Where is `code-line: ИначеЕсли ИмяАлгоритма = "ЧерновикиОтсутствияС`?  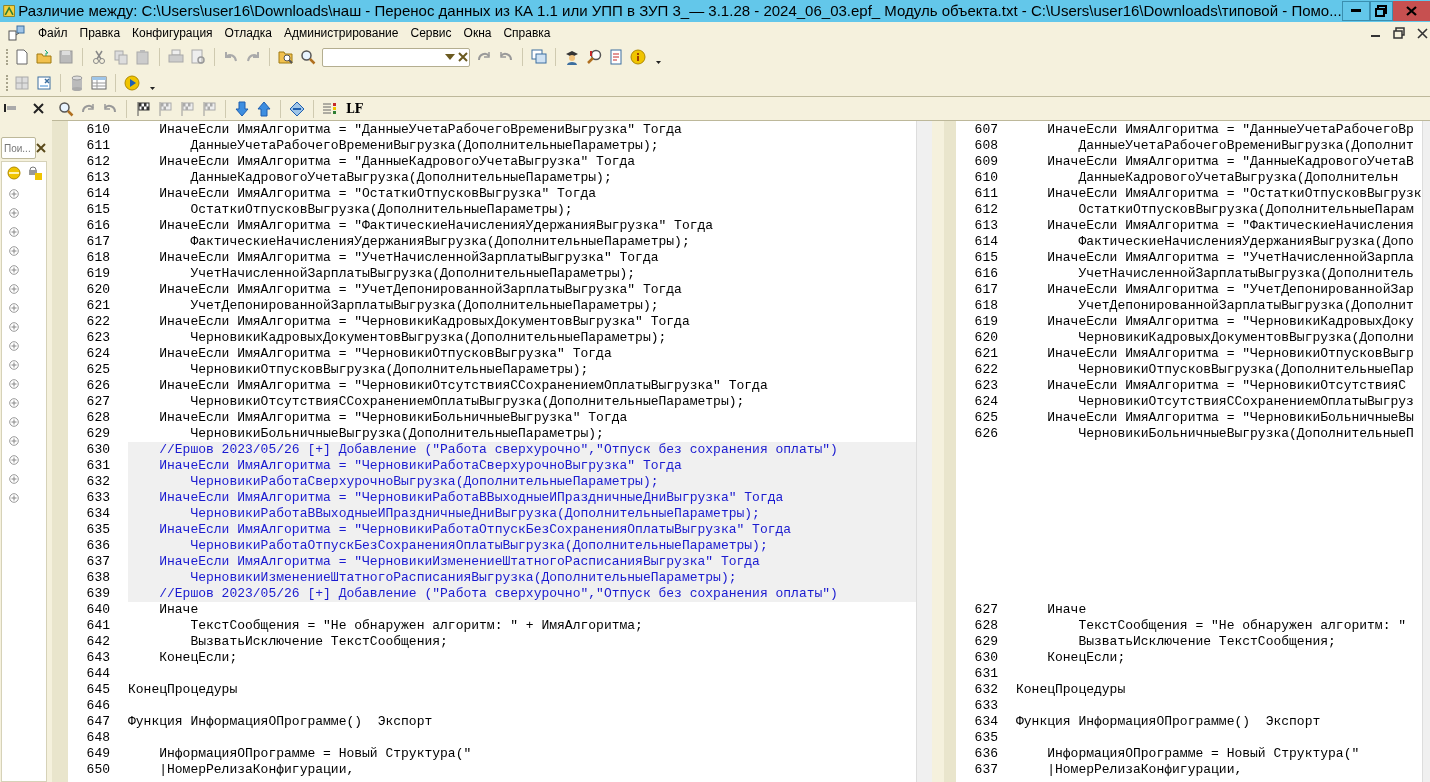
code-line: ИначеЕсли ИмяАлгоритма = "ЧерновикиОтсутствияС is located at coordinates (1226, 385).